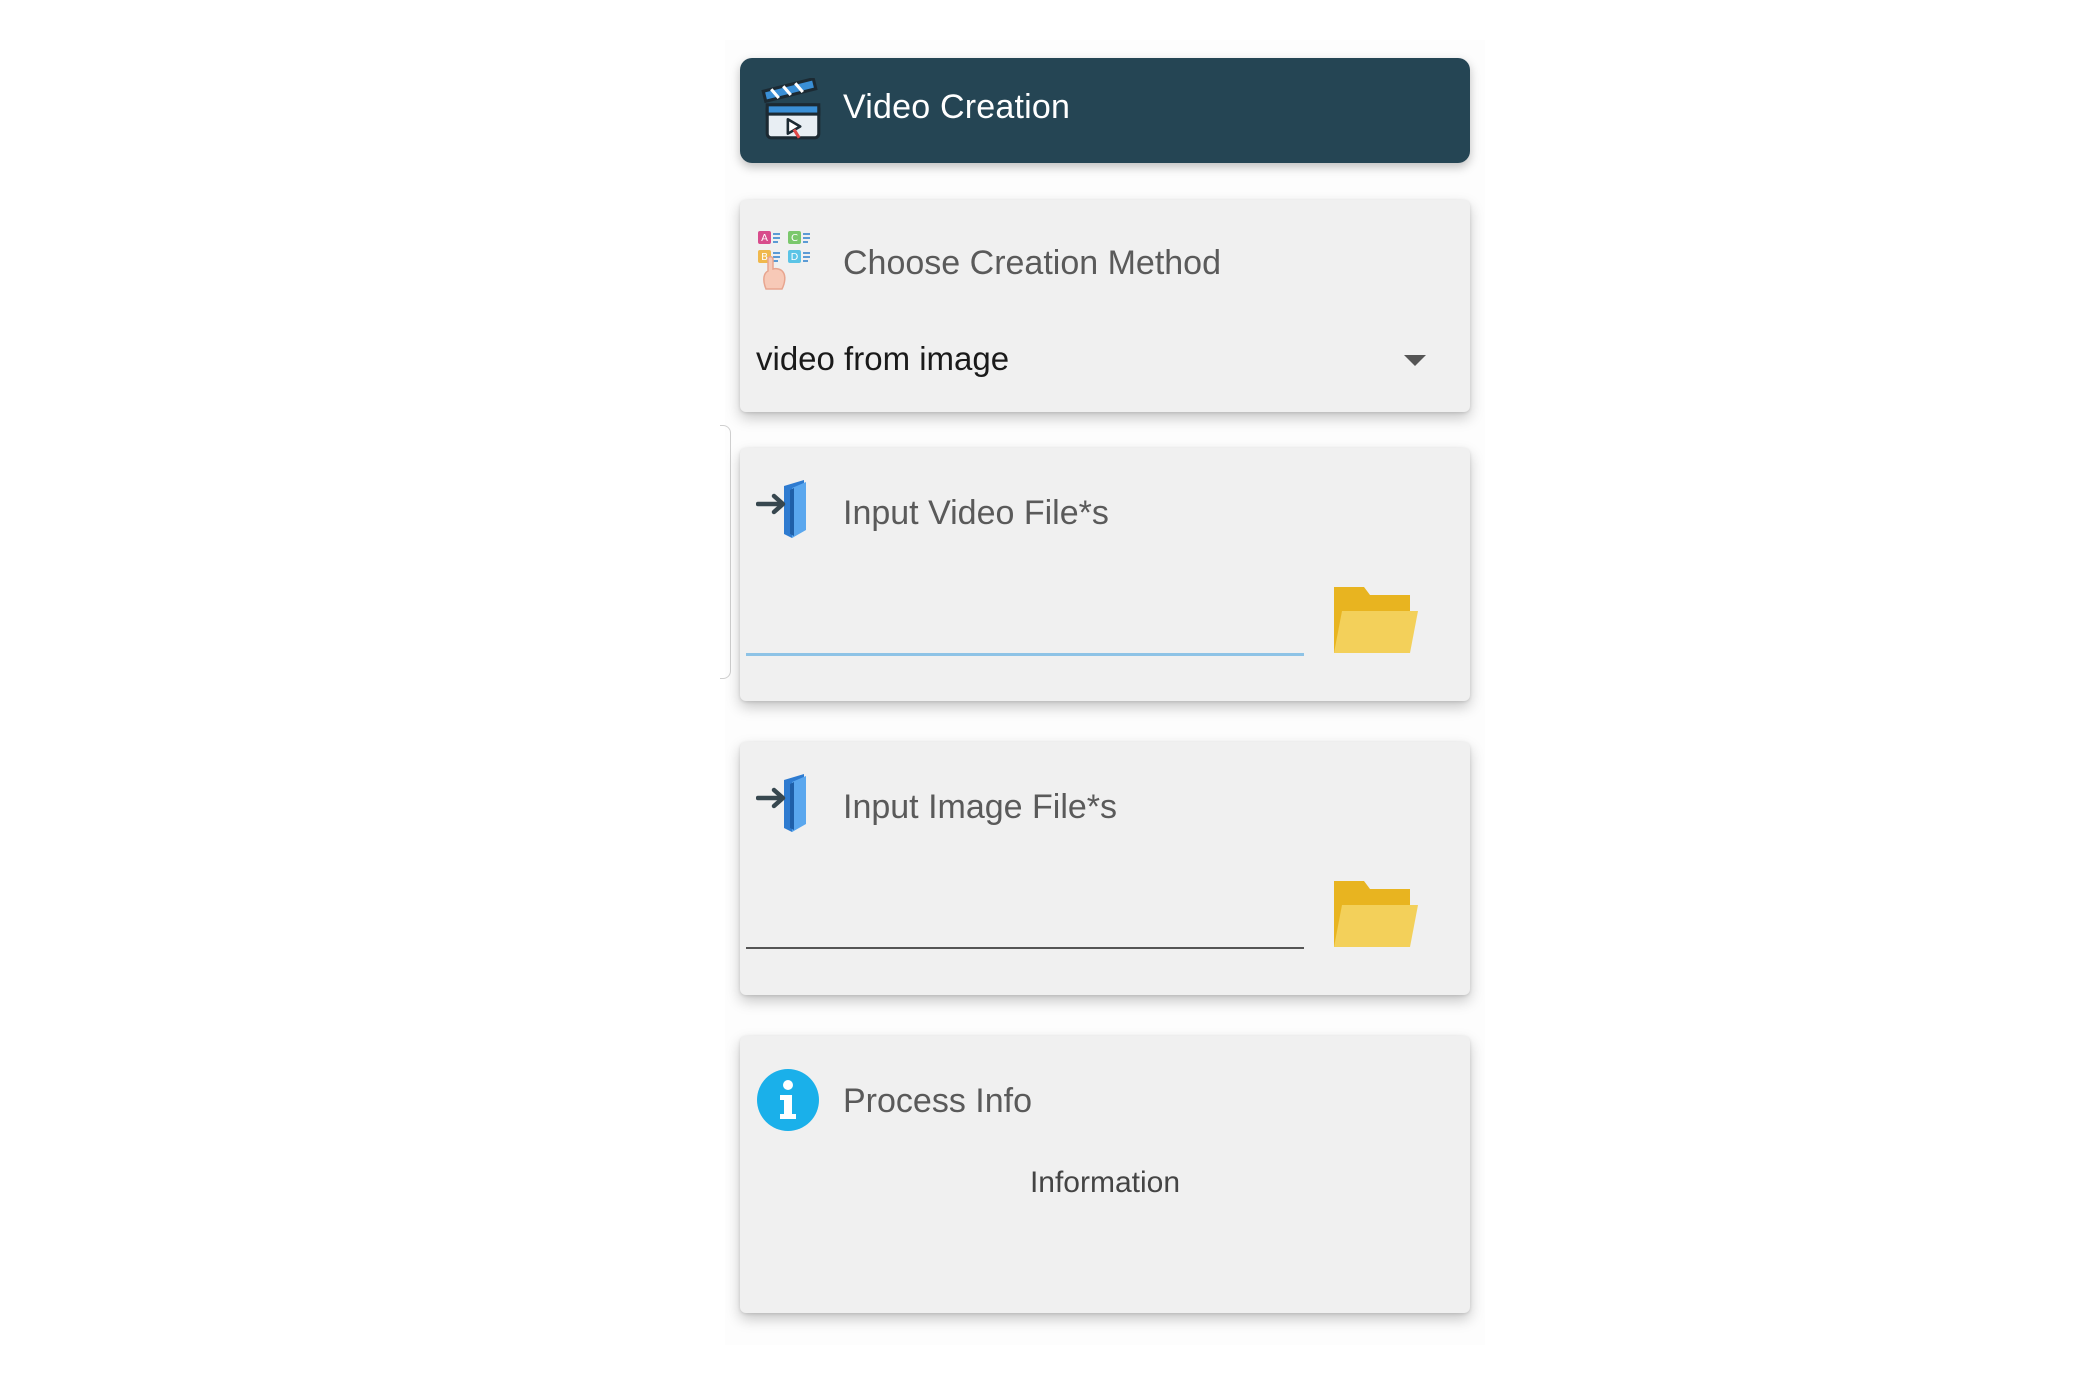 The image size is (2100, 1400). Describe the element at coordinates (1025, 948) in the screenshot. I see `input-underline` at that location.